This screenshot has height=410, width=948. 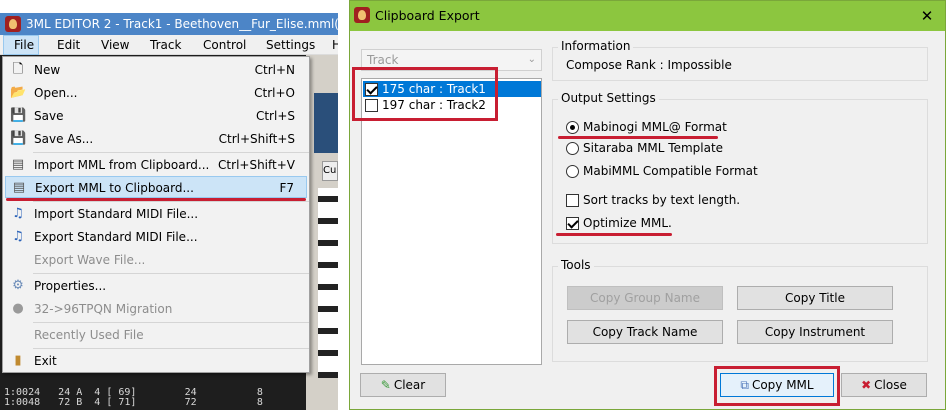 What do you see at coordinates (638, 137) in the screenshot?
I see `red-underline-mabinogi-format` at bounding box center [638, 137].